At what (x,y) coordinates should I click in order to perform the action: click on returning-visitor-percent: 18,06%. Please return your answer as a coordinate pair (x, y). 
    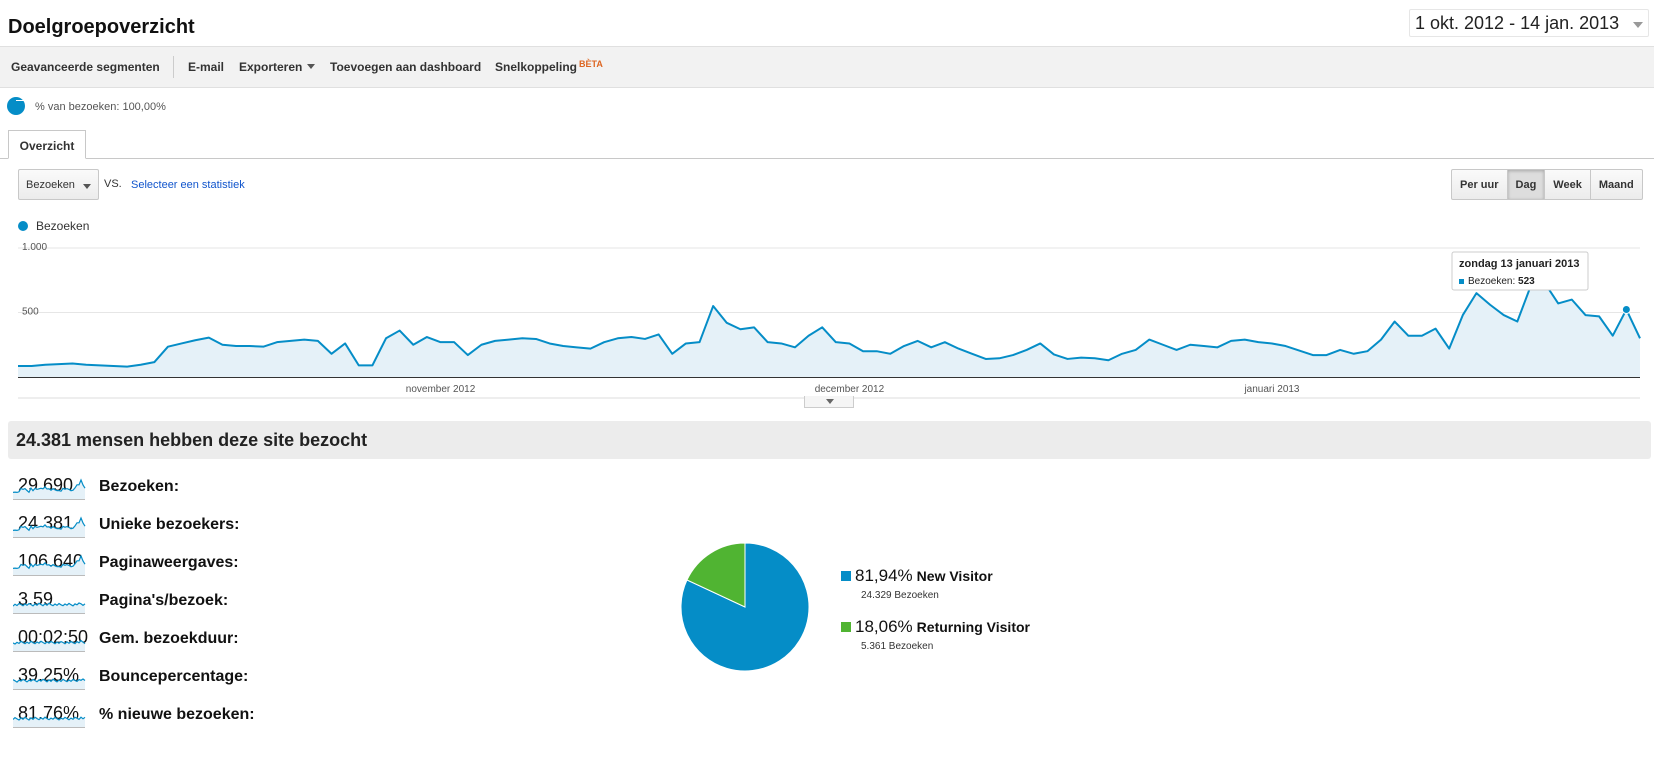
    Looking at the image, I should click on (884, 626).